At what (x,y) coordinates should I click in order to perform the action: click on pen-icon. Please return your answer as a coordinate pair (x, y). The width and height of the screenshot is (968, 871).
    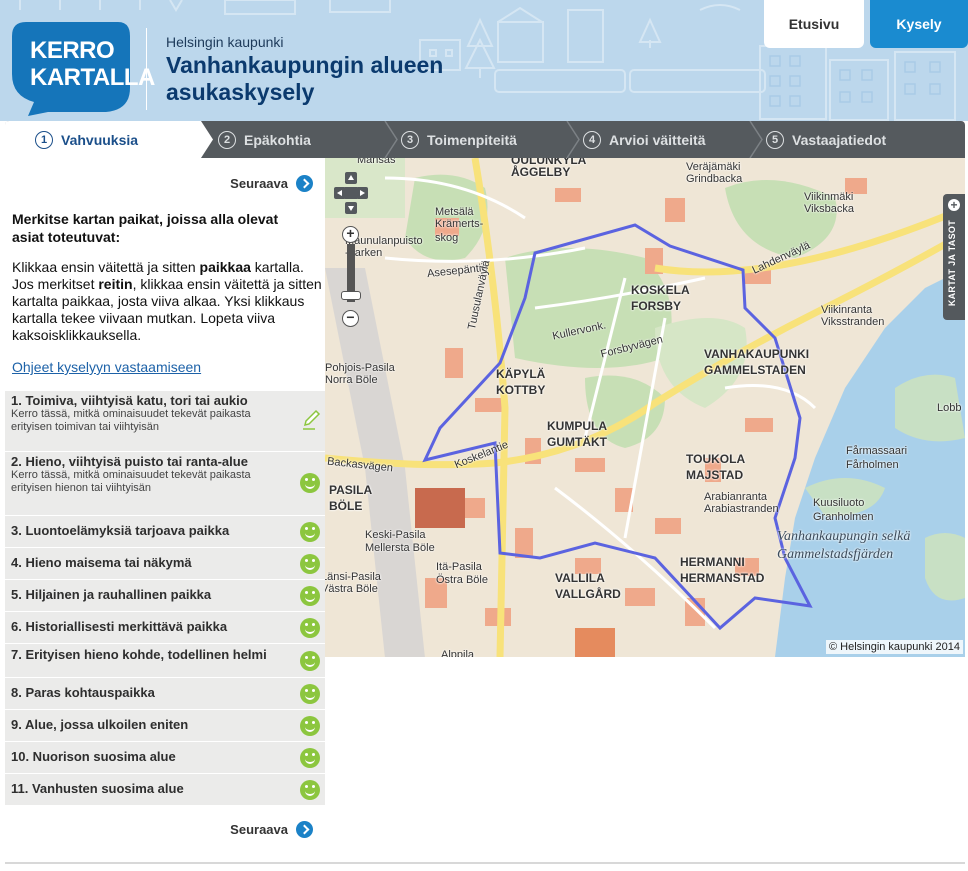
    Looking at the image, I should click on (312, 419).